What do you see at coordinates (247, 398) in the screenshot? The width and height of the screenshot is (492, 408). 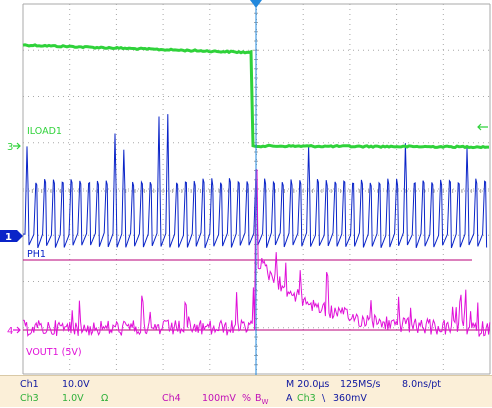 I see `ch4-mark: %` at bounding box center [247, 398].